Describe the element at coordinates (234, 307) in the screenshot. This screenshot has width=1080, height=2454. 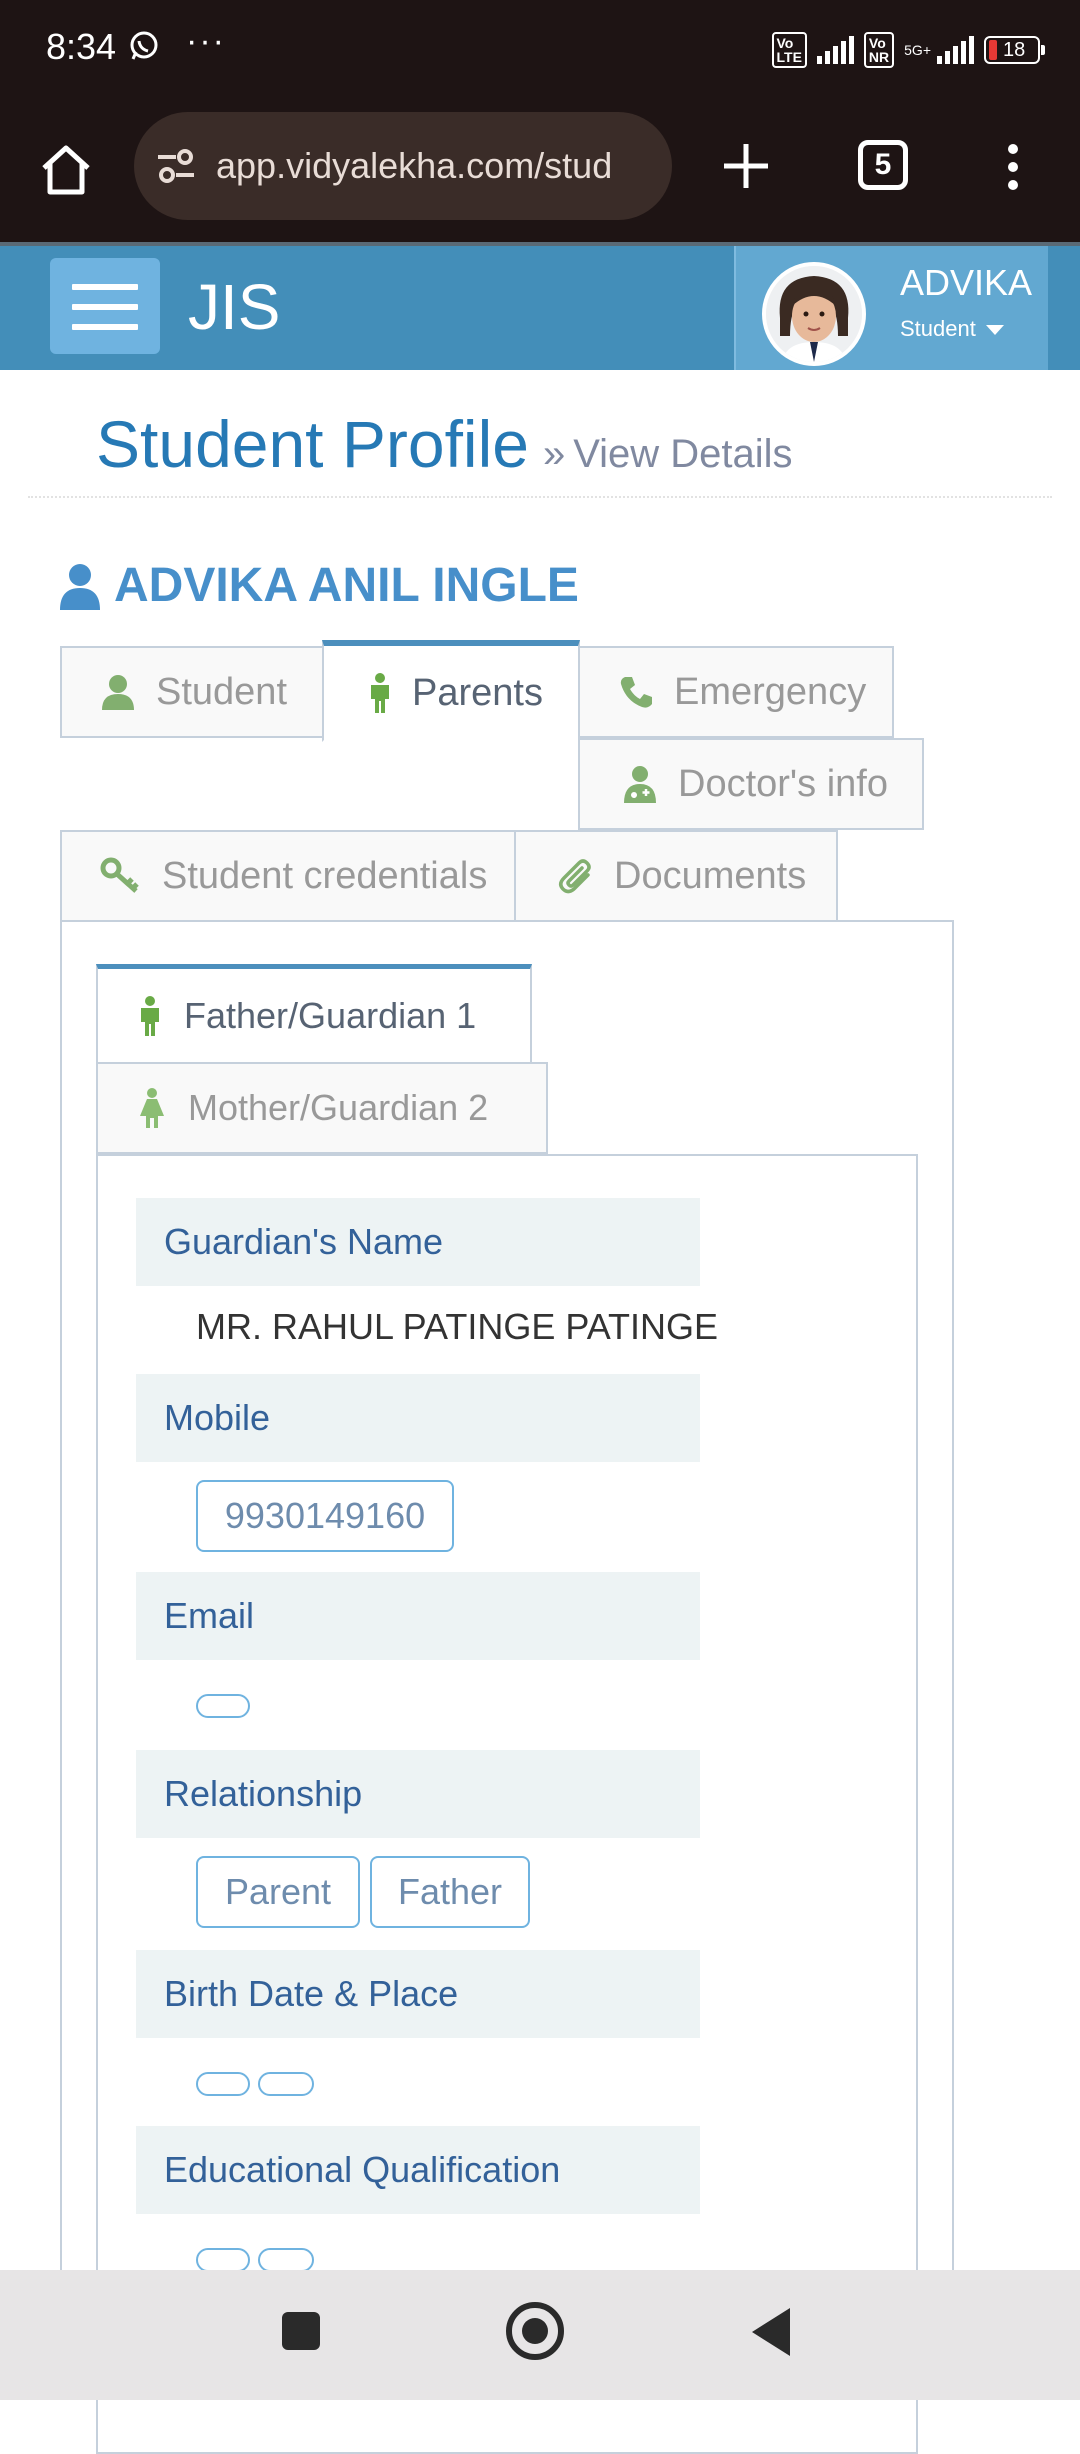
I see `brand-logo-text: JIS` at that location.